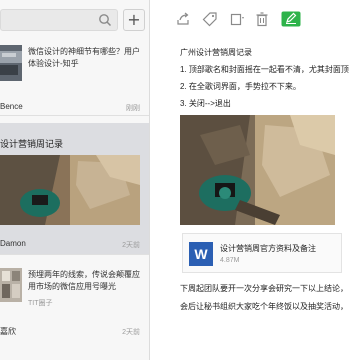  What do you see at coordinates (74, 76) in the screenshot?
I see `note-item-1: 微信设计的神细节有哪些？用户体验设计-知乎 Bence 刚刚` at bounding box center [74, 76].